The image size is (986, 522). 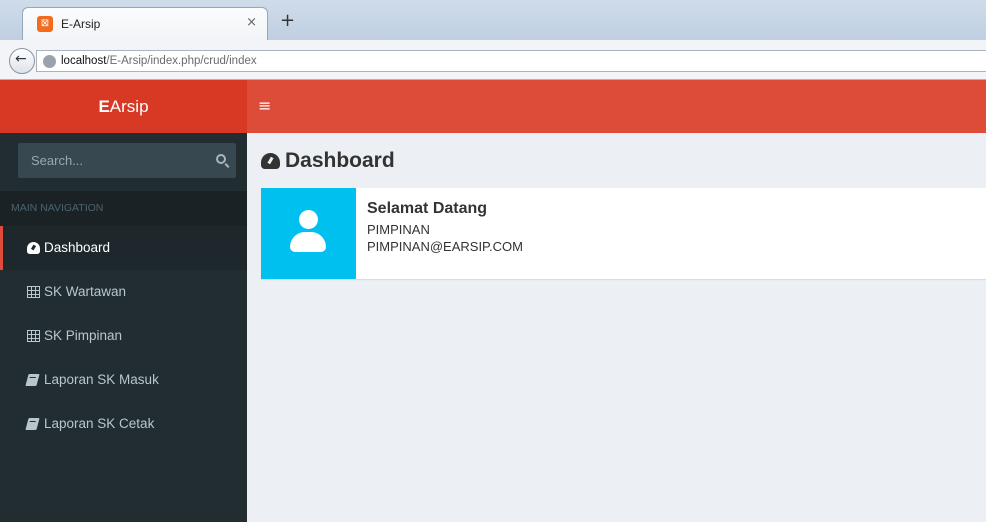 What do you see at coordinates (221, 159) in the screenshot?
I see `search-icon` at bounding box center [221, 159].